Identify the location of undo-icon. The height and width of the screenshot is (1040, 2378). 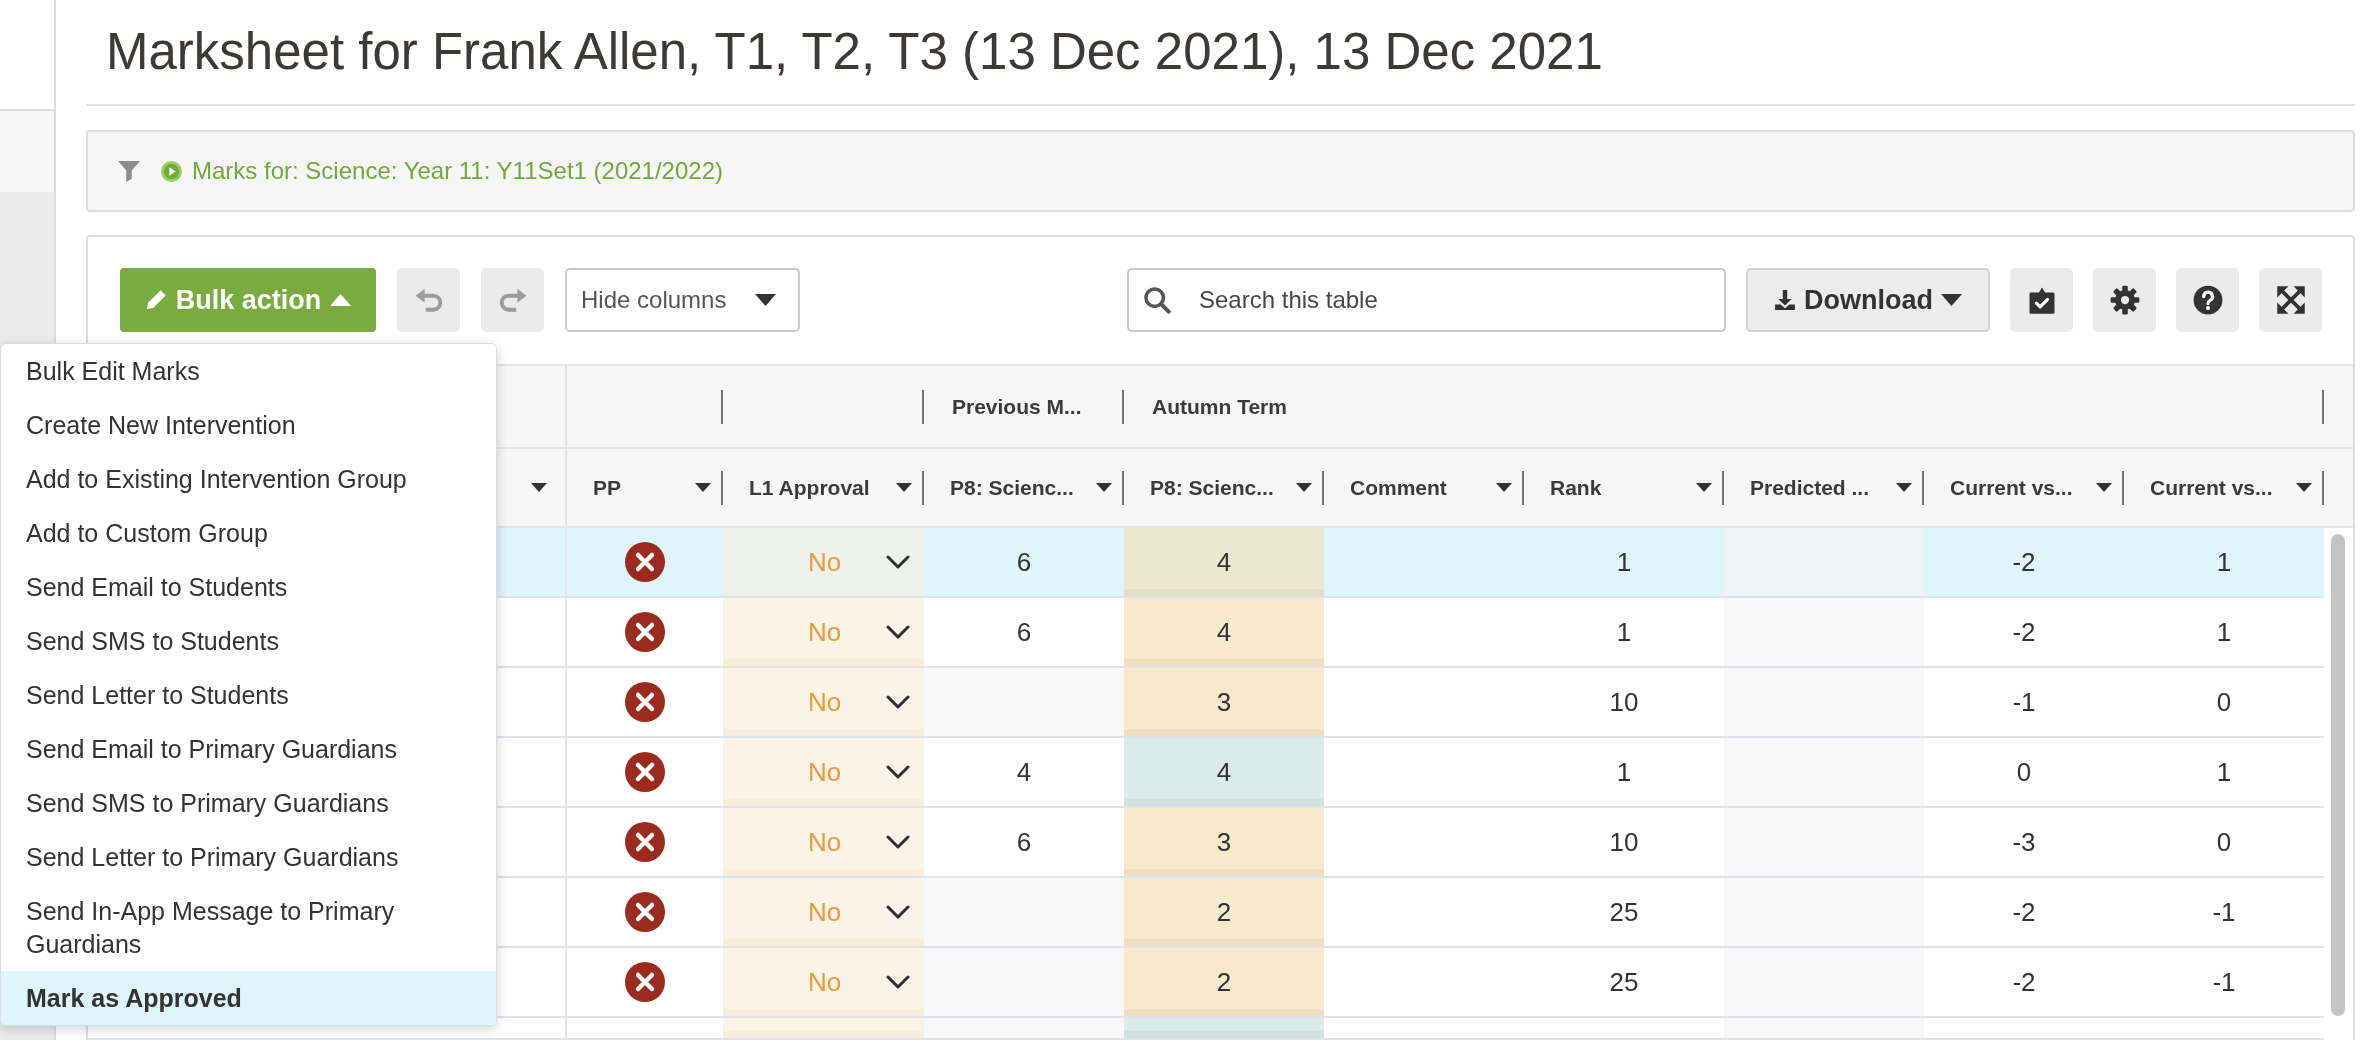
(428, 300).